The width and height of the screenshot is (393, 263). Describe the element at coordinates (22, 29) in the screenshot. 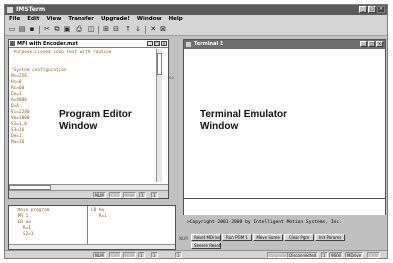

I see `open-icon: ▤` at that location.